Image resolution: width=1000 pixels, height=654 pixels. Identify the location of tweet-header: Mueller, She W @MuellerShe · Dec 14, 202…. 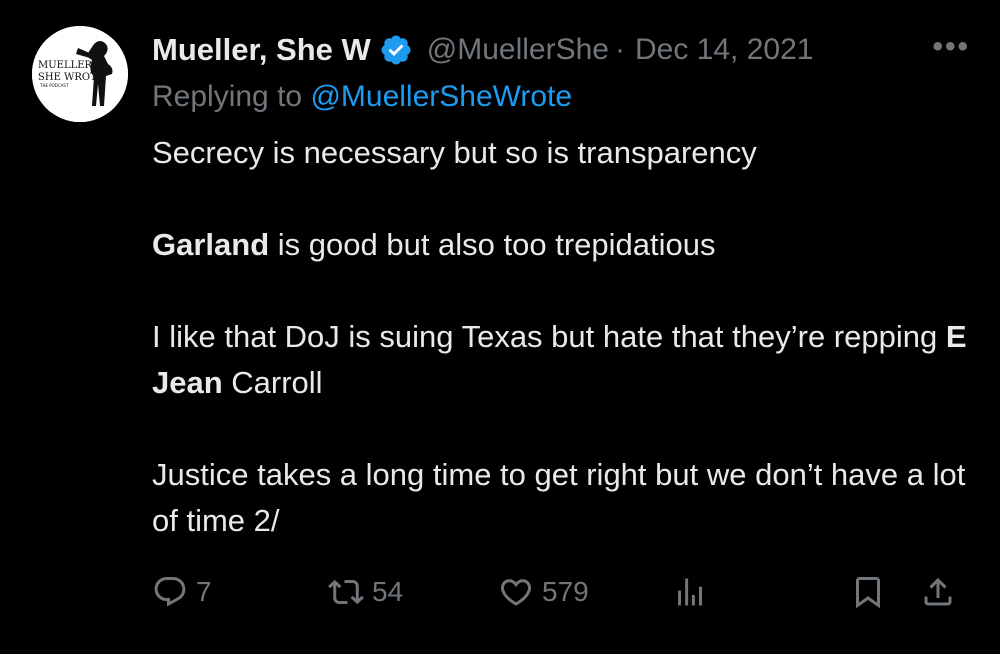
(561, 50).